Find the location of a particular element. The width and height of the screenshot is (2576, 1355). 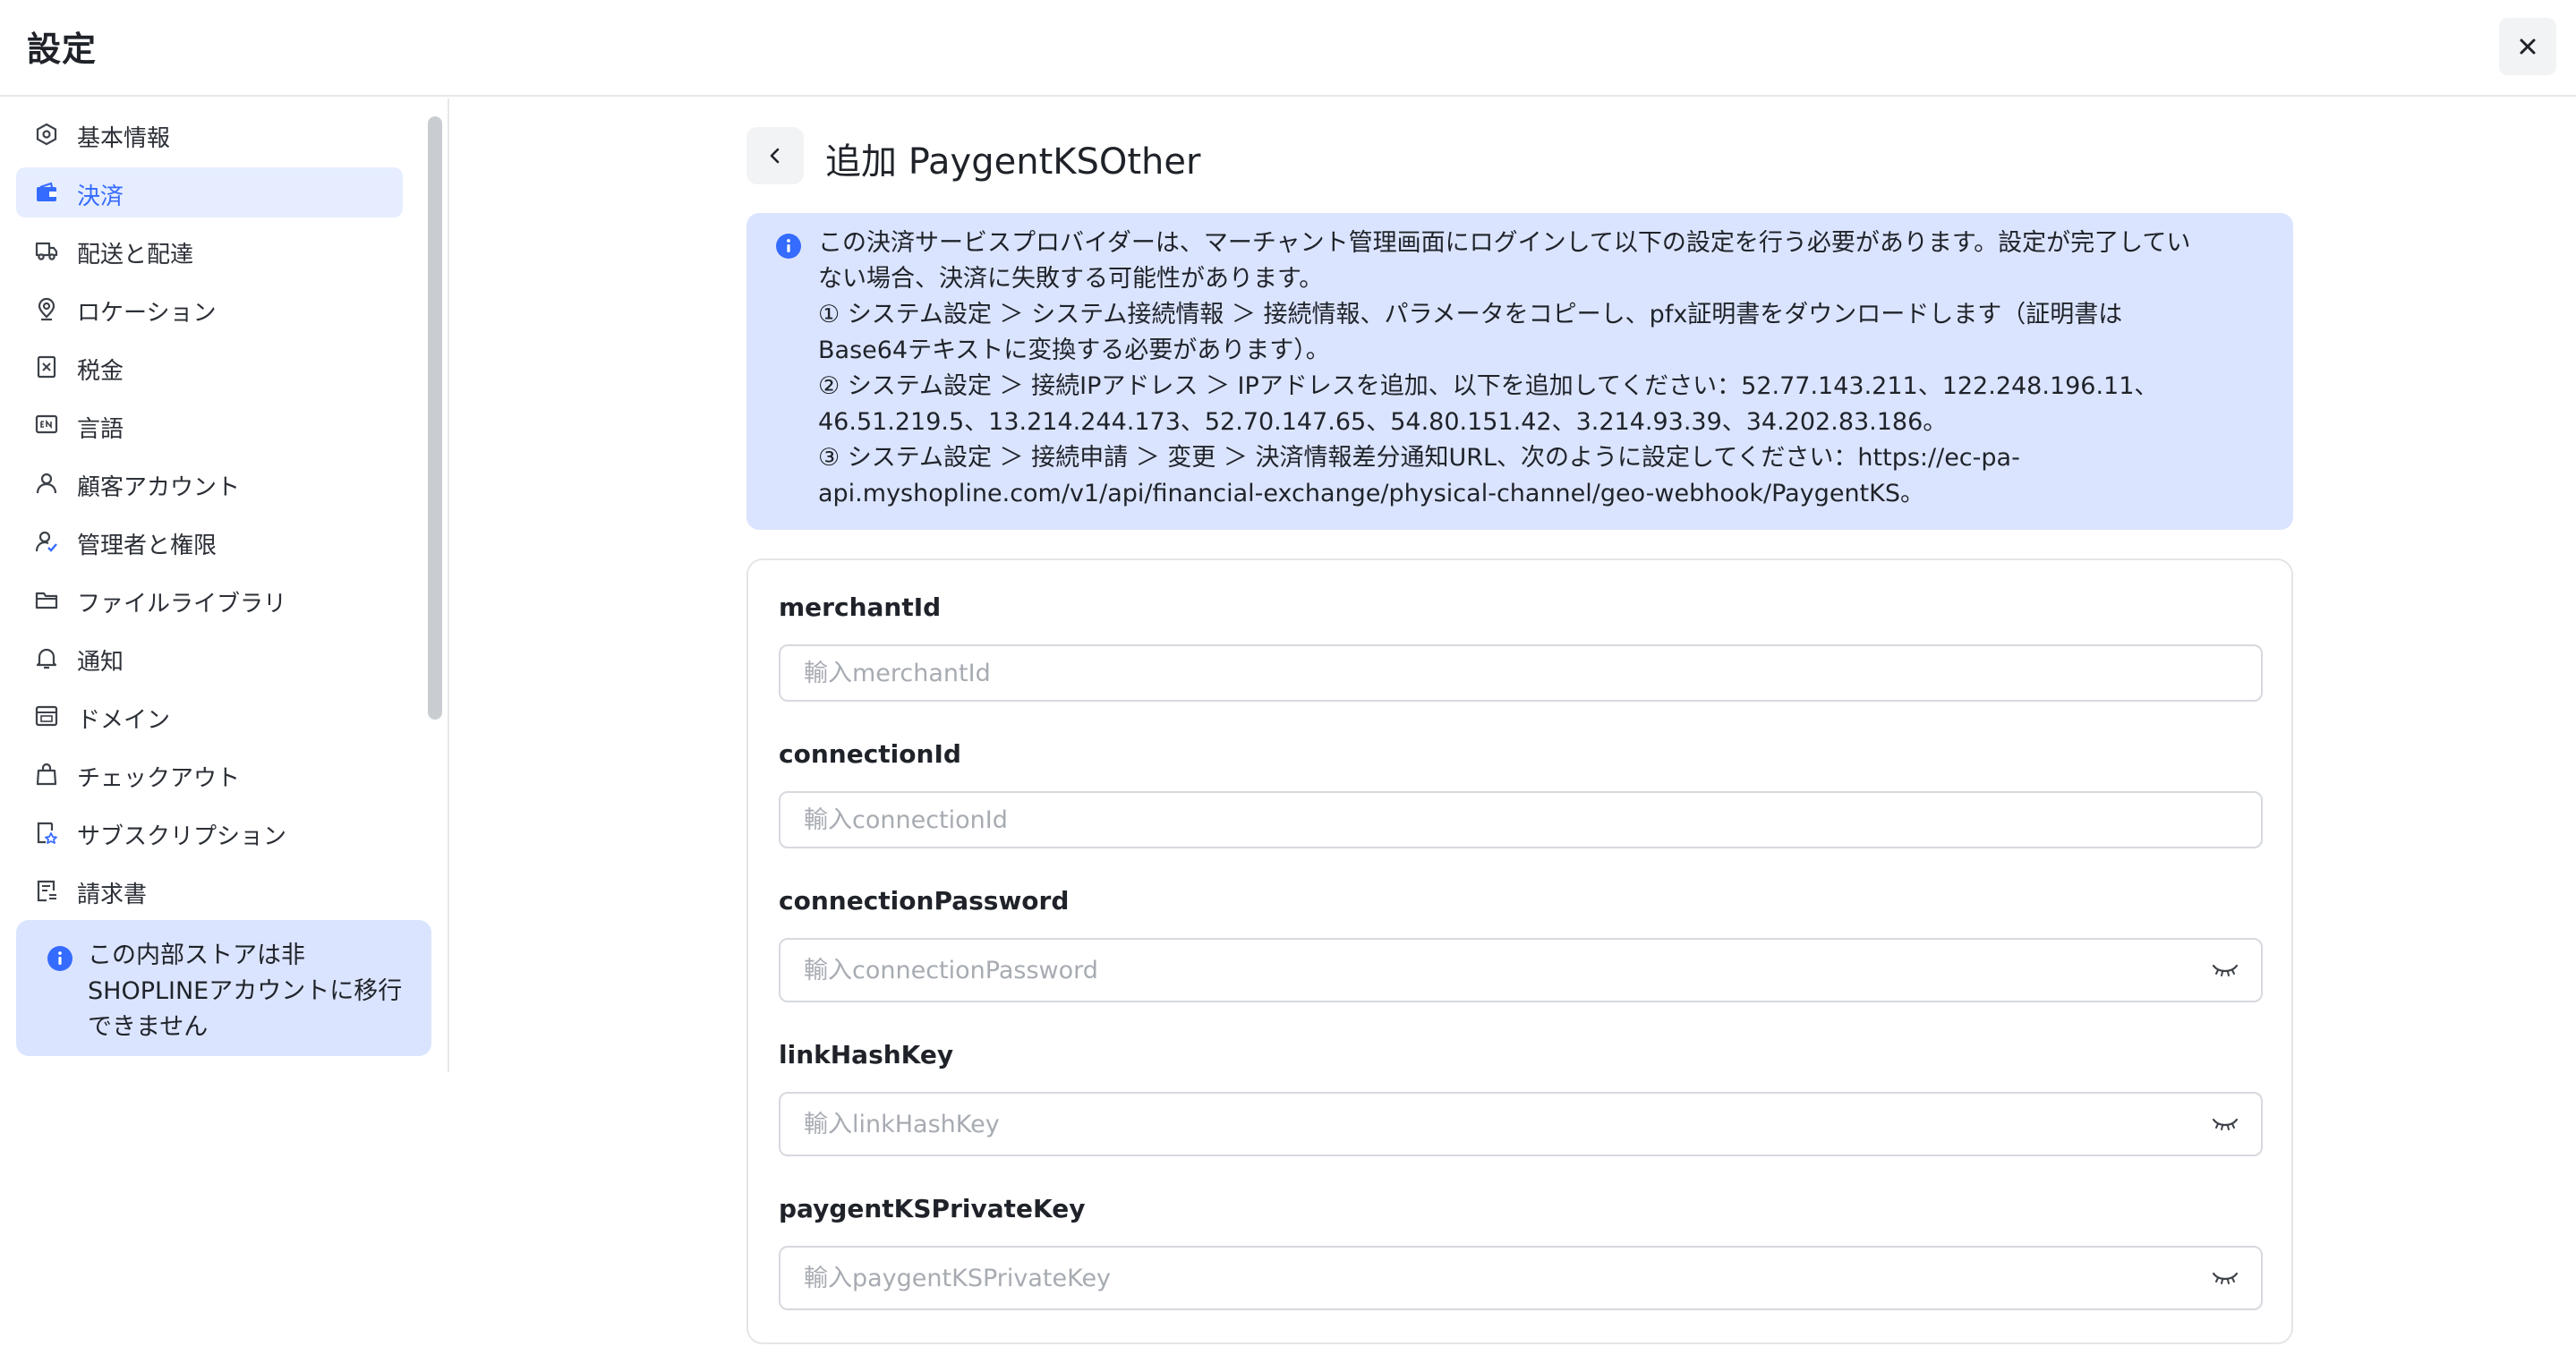

sidebar-item-checkout: チェックアウト is located at coordinates (209, 774).